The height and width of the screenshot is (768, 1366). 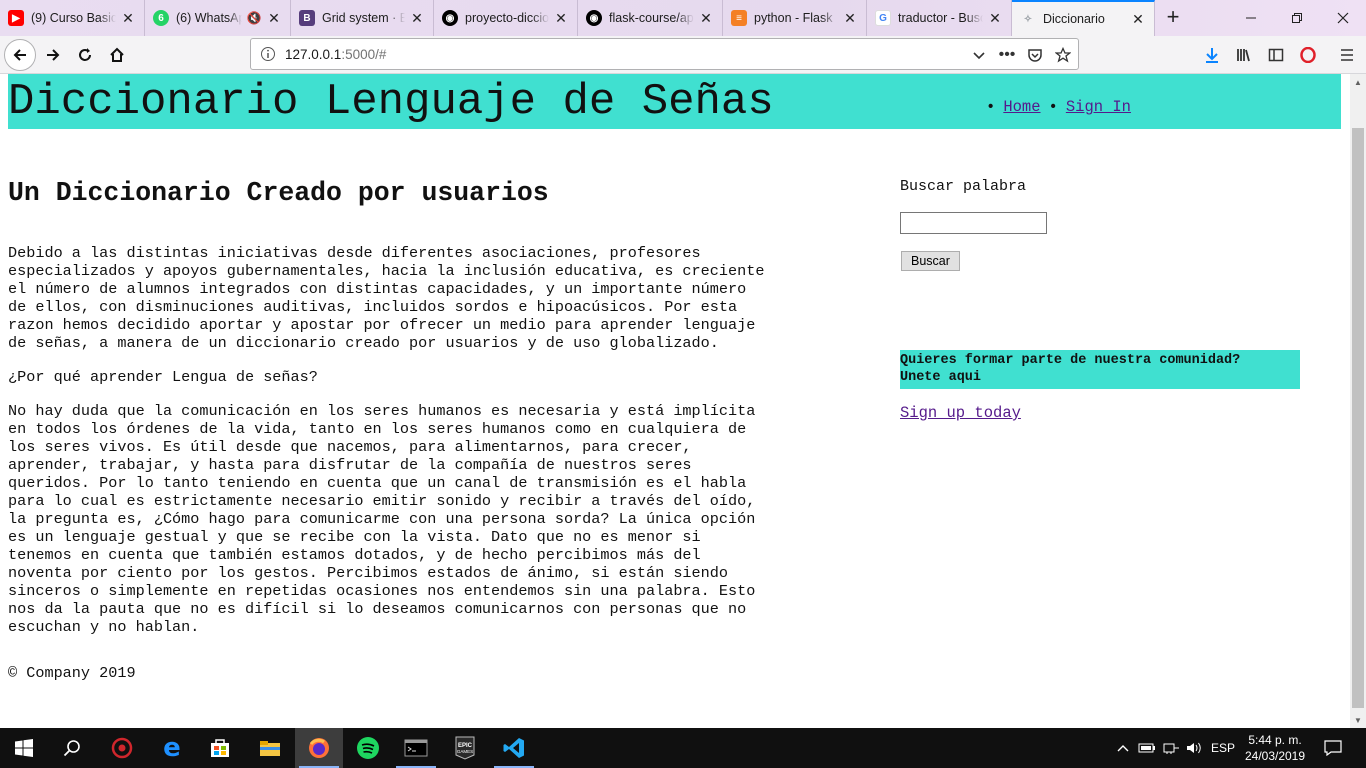 I want to click on site-title: Diccionario Lenguaje de Señas, so click(x=391, y=102).